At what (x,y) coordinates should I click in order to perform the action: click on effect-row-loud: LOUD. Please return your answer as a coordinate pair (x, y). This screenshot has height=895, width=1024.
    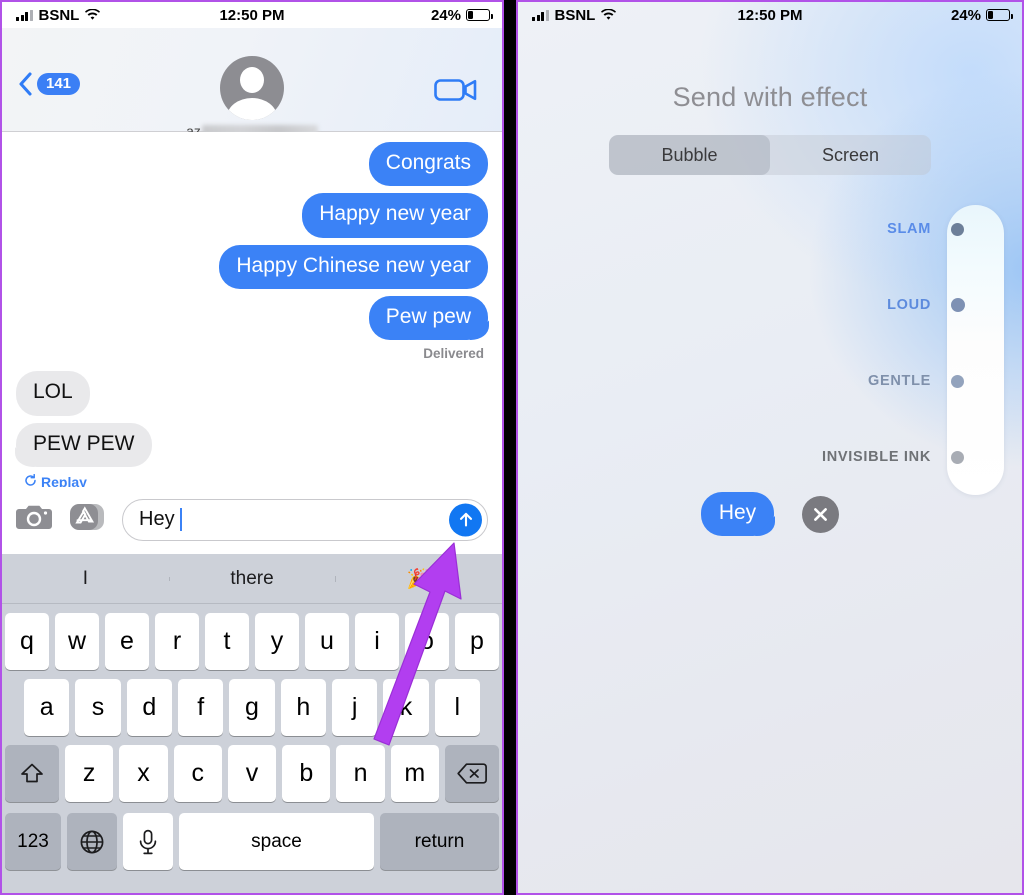
    Looking at the image, I should click on (874, 305).